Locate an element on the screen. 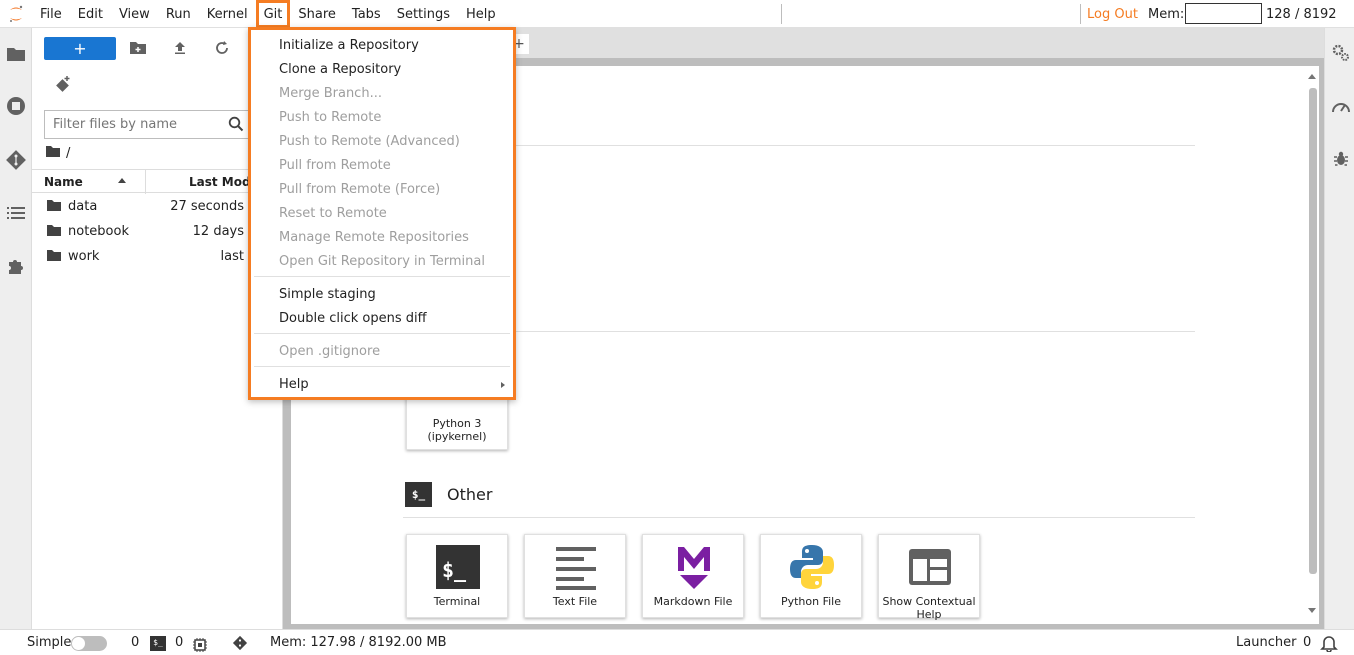 Image resolution: width=1354 pixels, height=655 pixels. card-label: Markdown File is located at coordinates (693, 601).